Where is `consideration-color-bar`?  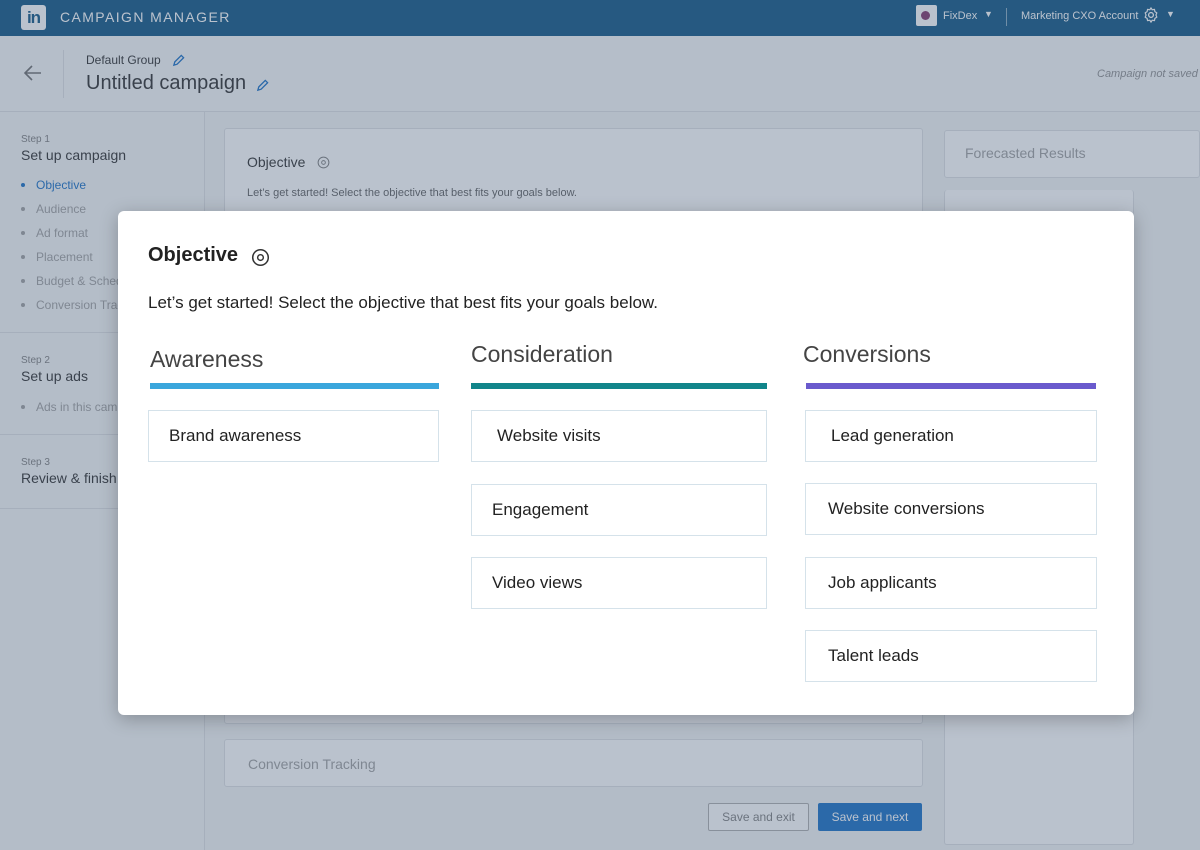 consideration-color-bar is located at coordinates (619, 386).